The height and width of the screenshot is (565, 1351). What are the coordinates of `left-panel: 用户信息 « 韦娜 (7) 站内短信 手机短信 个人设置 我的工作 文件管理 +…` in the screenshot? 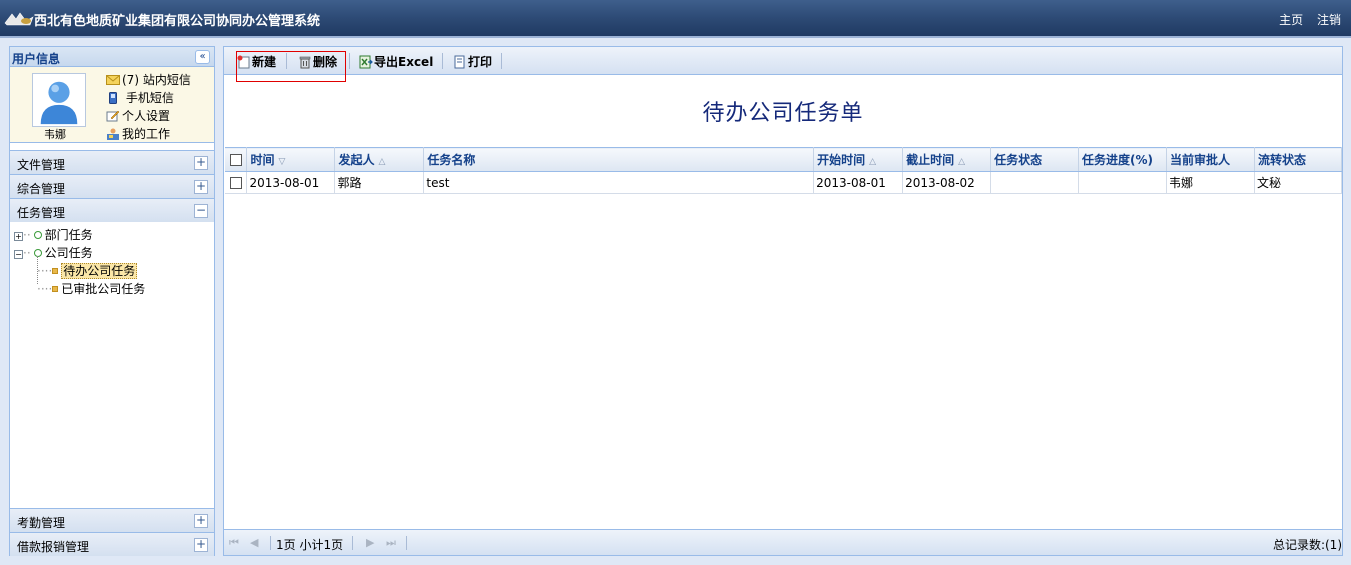 It's located at (112, 301).